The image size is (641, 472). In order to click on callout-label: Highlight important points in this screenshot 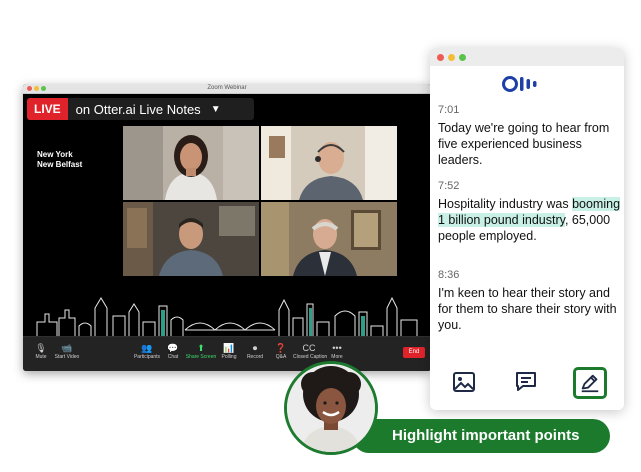, I will do `click(486, 435)`.